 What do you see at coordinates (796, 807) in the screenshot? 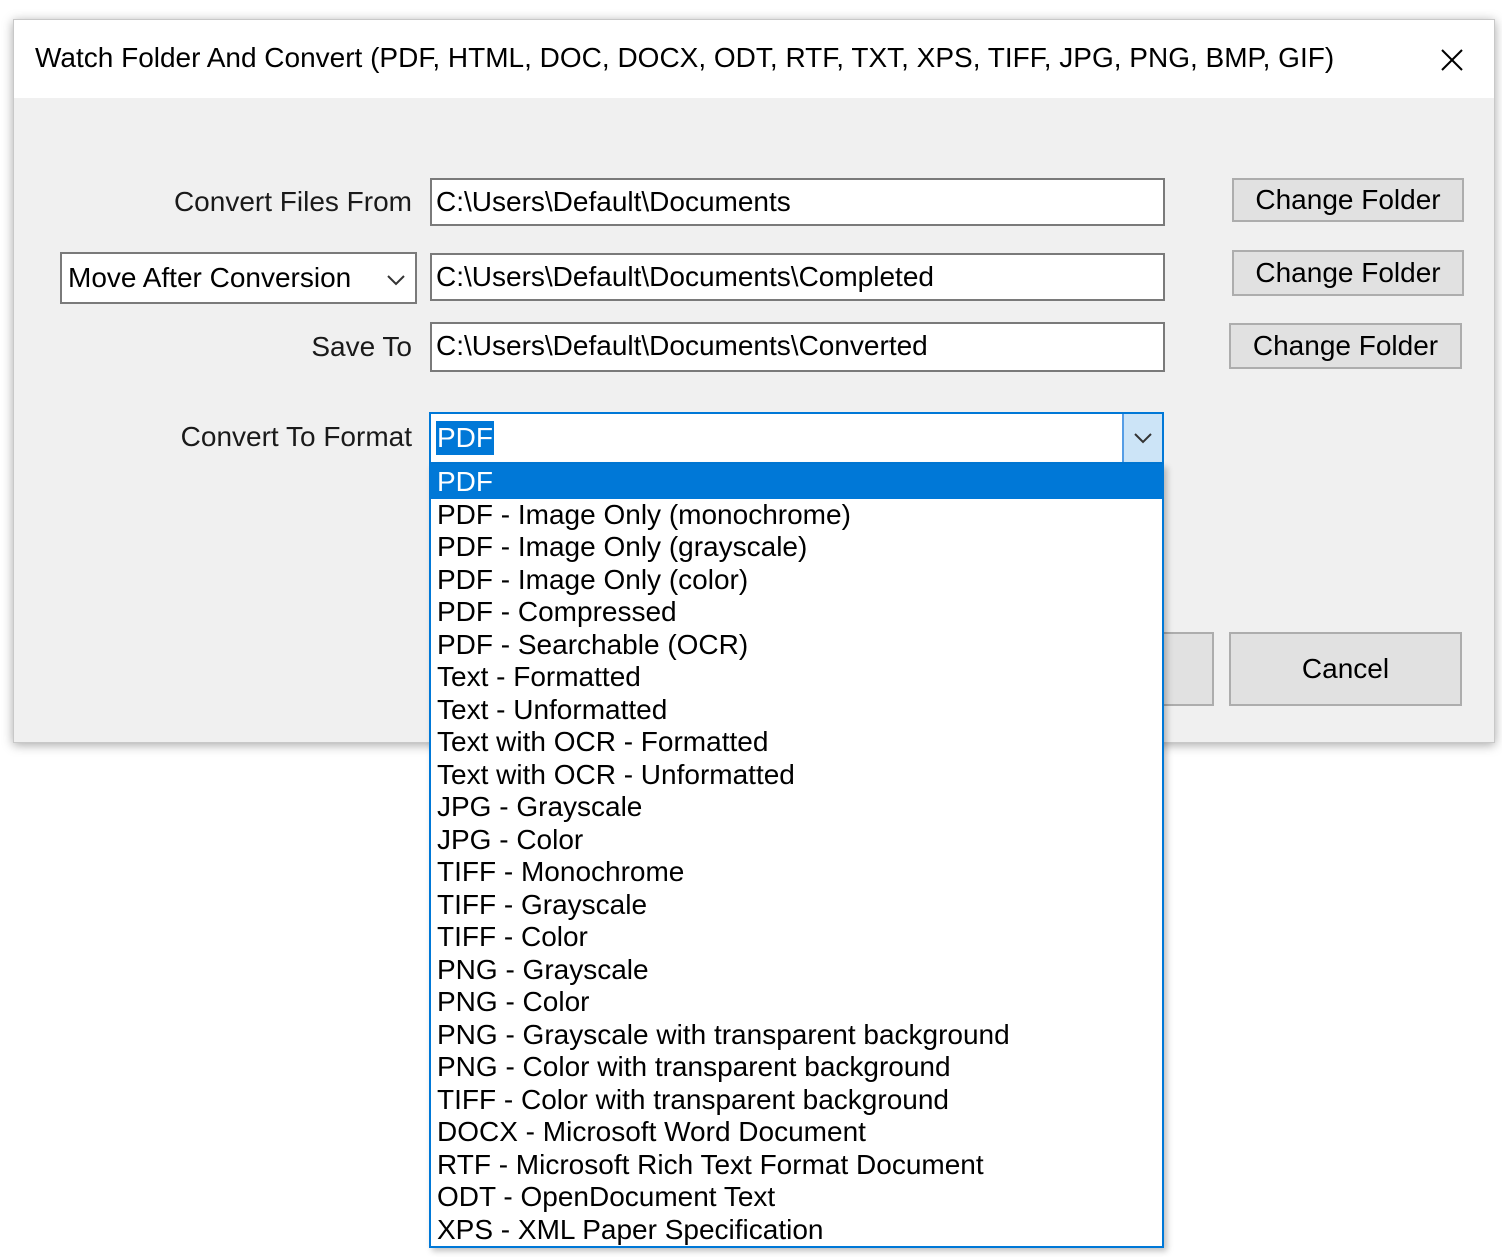
I see `format-option: JPG - Grayscale` at bounding box center [796, 807].